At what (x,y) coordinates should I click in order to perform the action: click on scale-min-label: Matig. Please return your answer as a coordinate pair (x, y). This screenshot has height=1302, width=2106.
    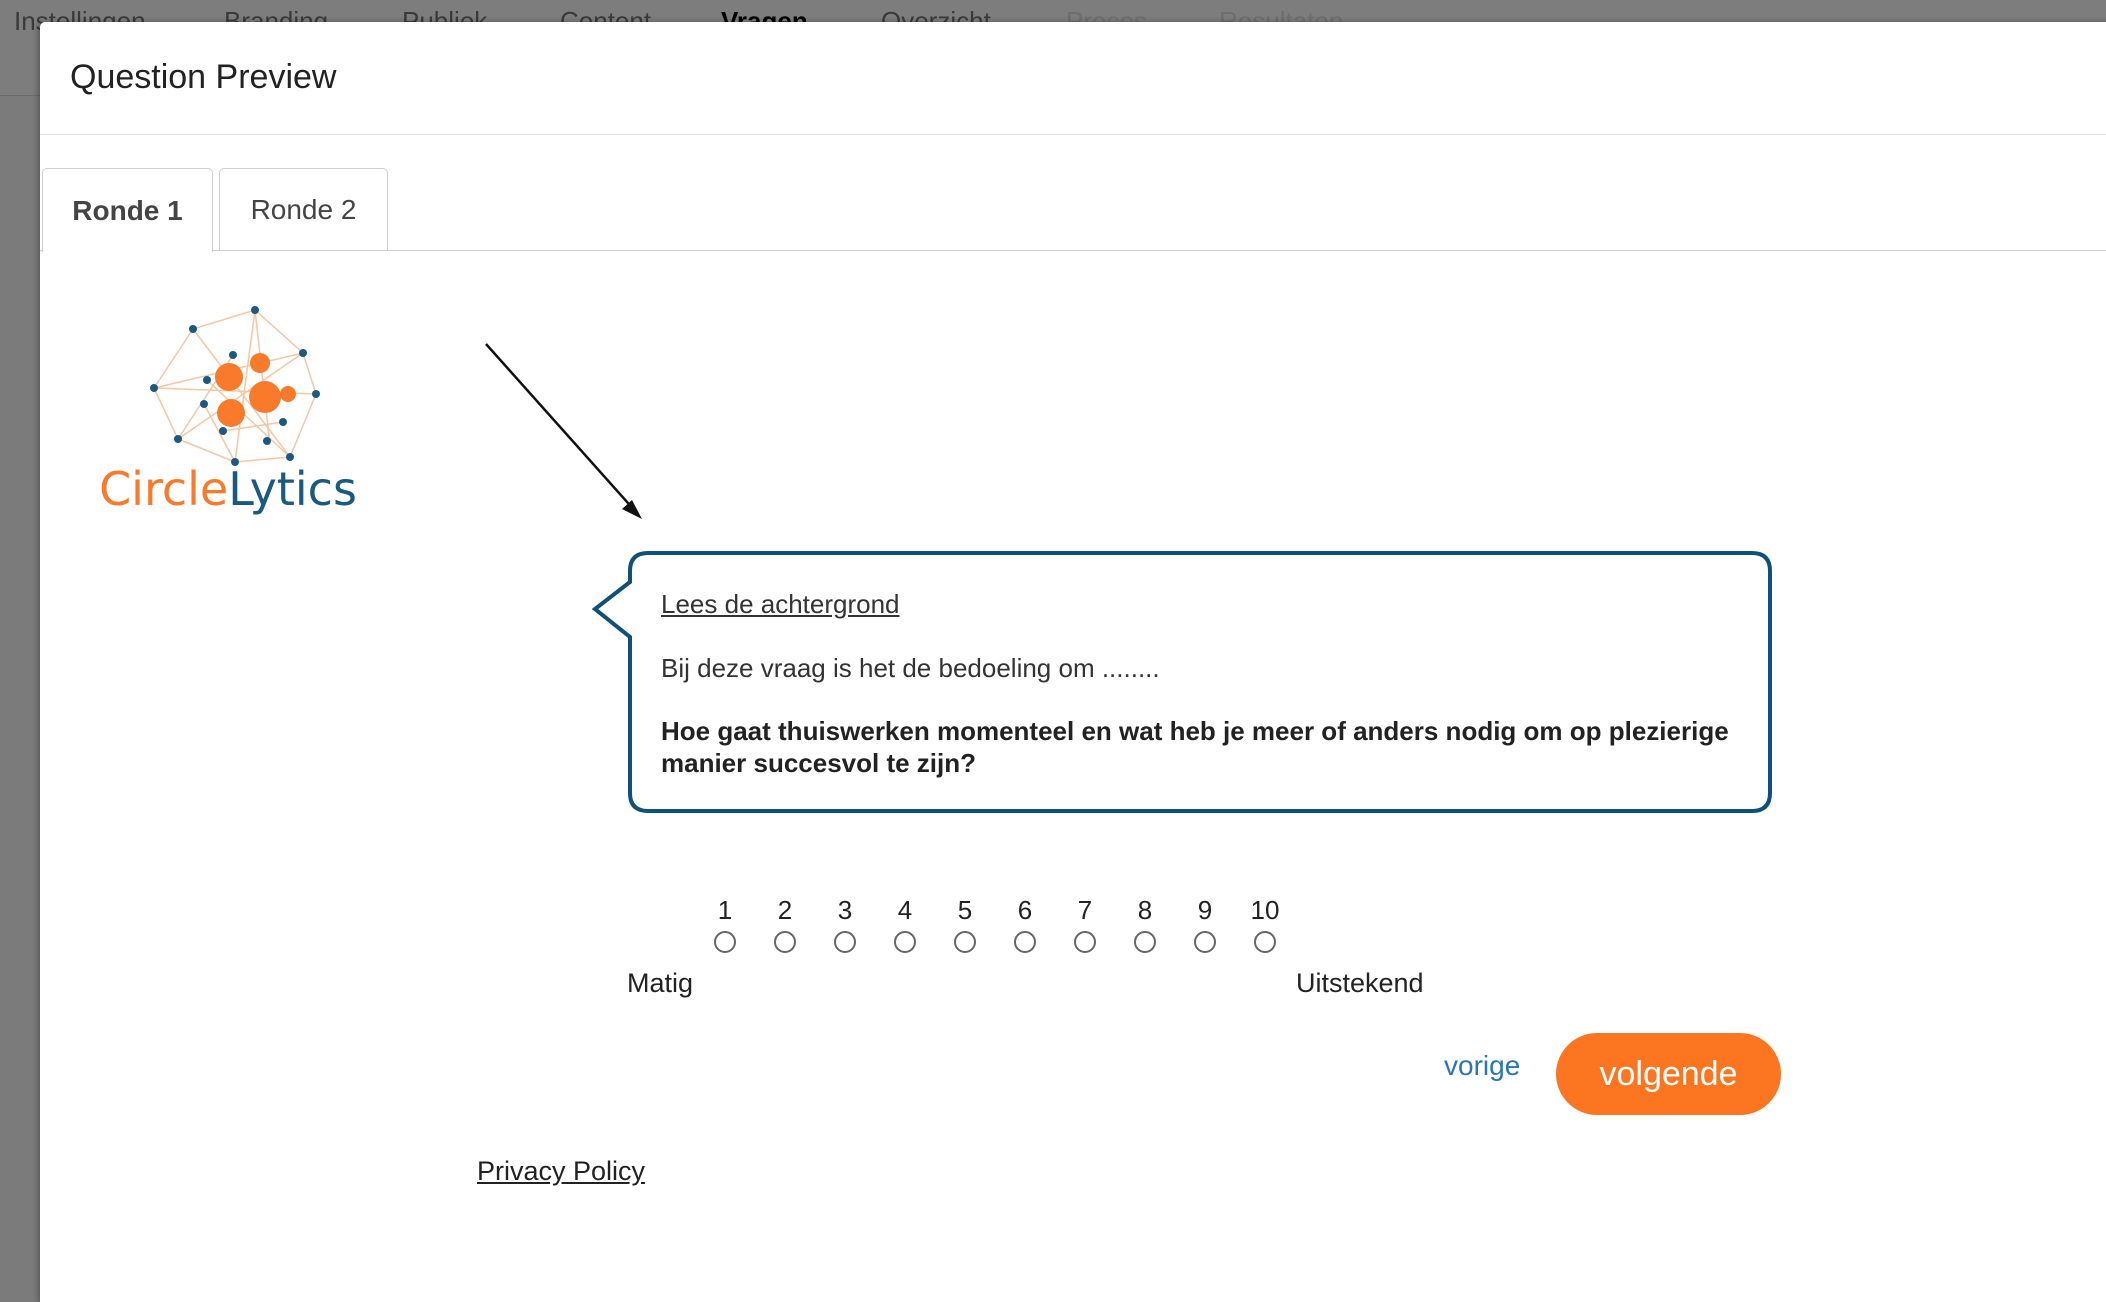
    Looking at the image, I should click on (660, 983).